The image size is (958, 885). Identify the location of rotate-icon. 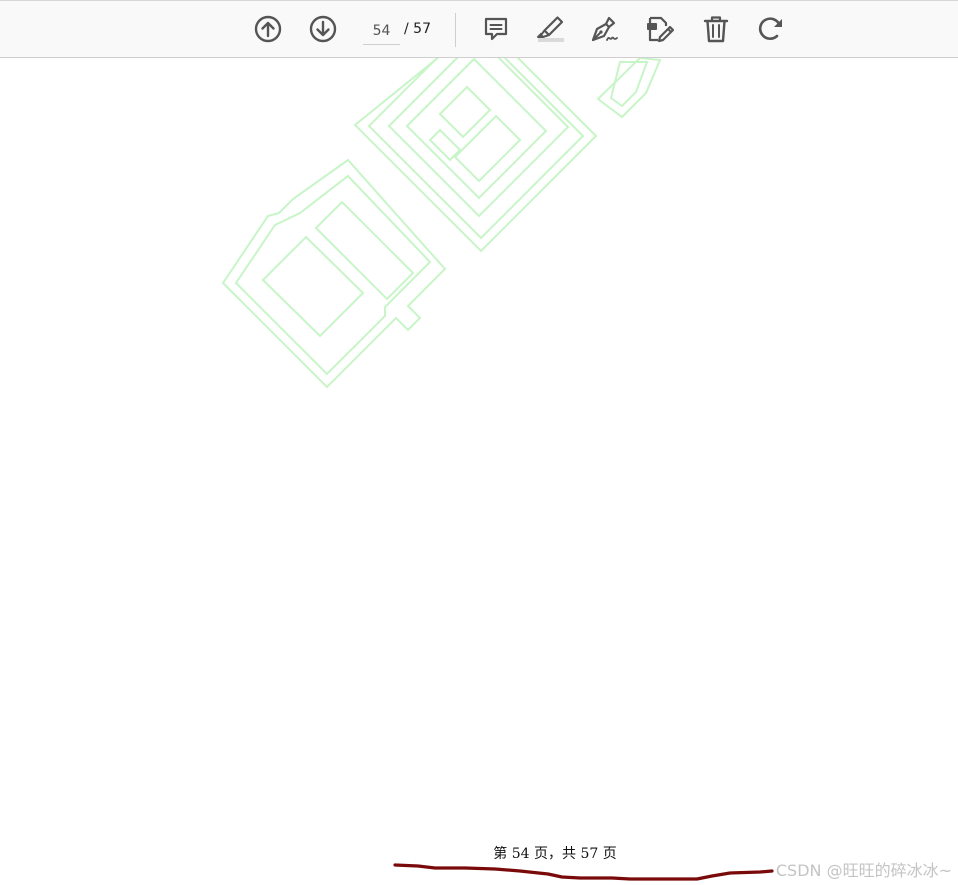
(770, 28).